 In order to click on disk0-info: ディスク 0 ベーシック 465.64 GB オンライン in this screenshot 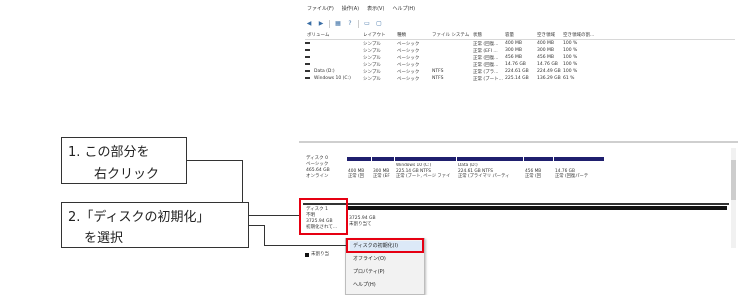, I will do `click(326, 168)`.